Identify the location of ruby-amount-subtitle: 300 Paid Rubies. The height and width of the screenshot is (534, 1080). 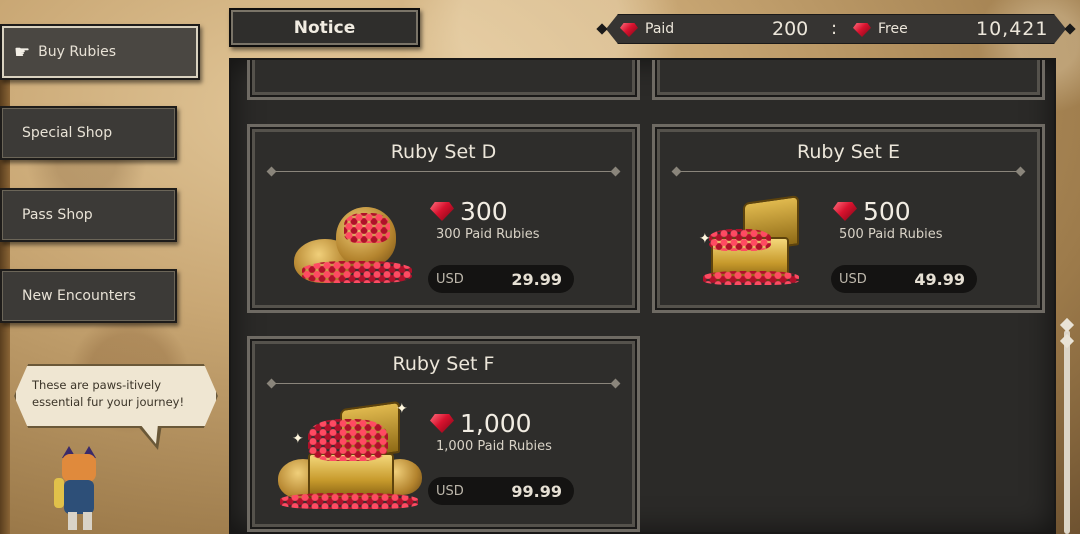
(488, 234).